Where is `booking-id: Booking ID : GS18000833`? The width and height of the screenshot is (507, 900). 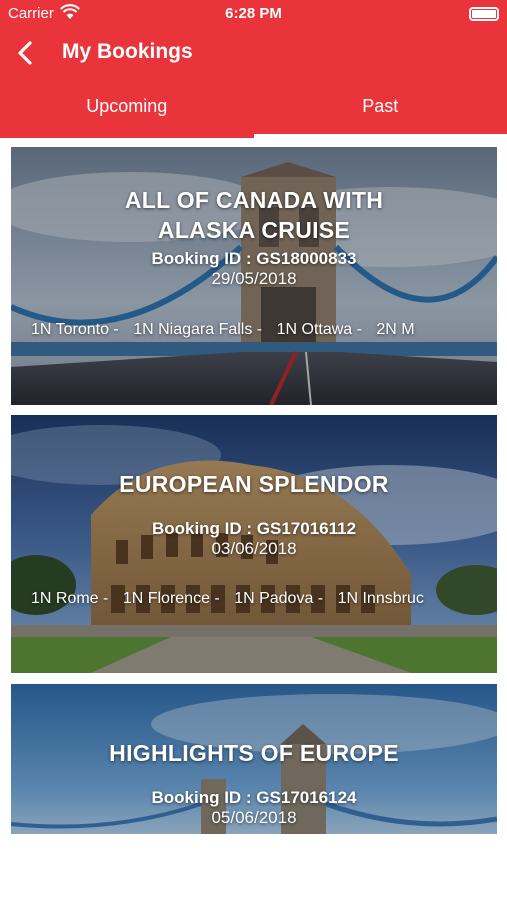
booking-id: Booking ID : GS18000833 is located at coordinates (254, 258).